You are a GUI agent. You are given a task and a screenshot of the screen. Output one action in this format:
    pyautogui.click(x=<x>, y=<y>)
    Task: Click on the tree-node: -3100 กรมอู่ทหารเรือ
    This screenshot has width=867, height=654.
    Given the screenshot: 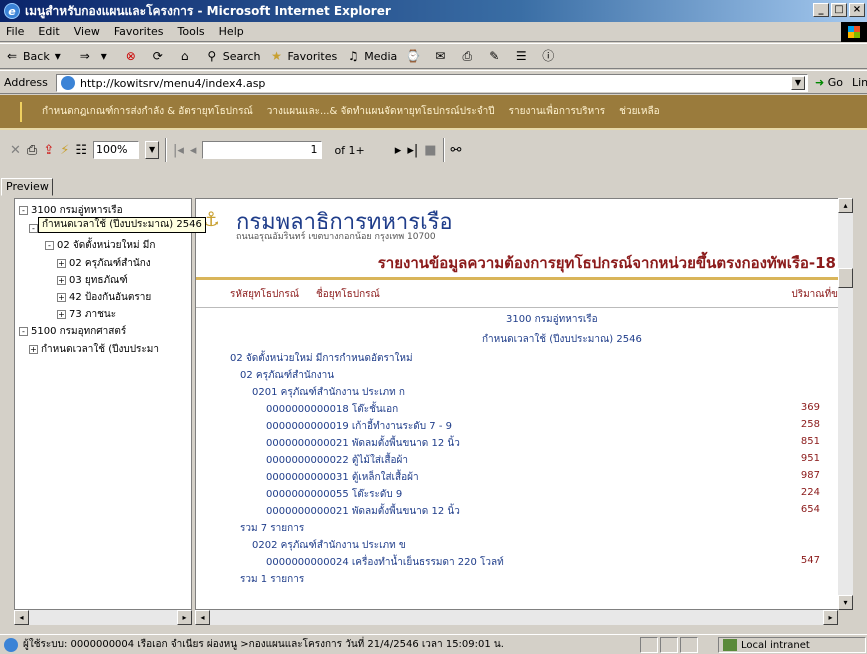 What is the action you would take?
    pyautogui.click(x=71, y=210)
    